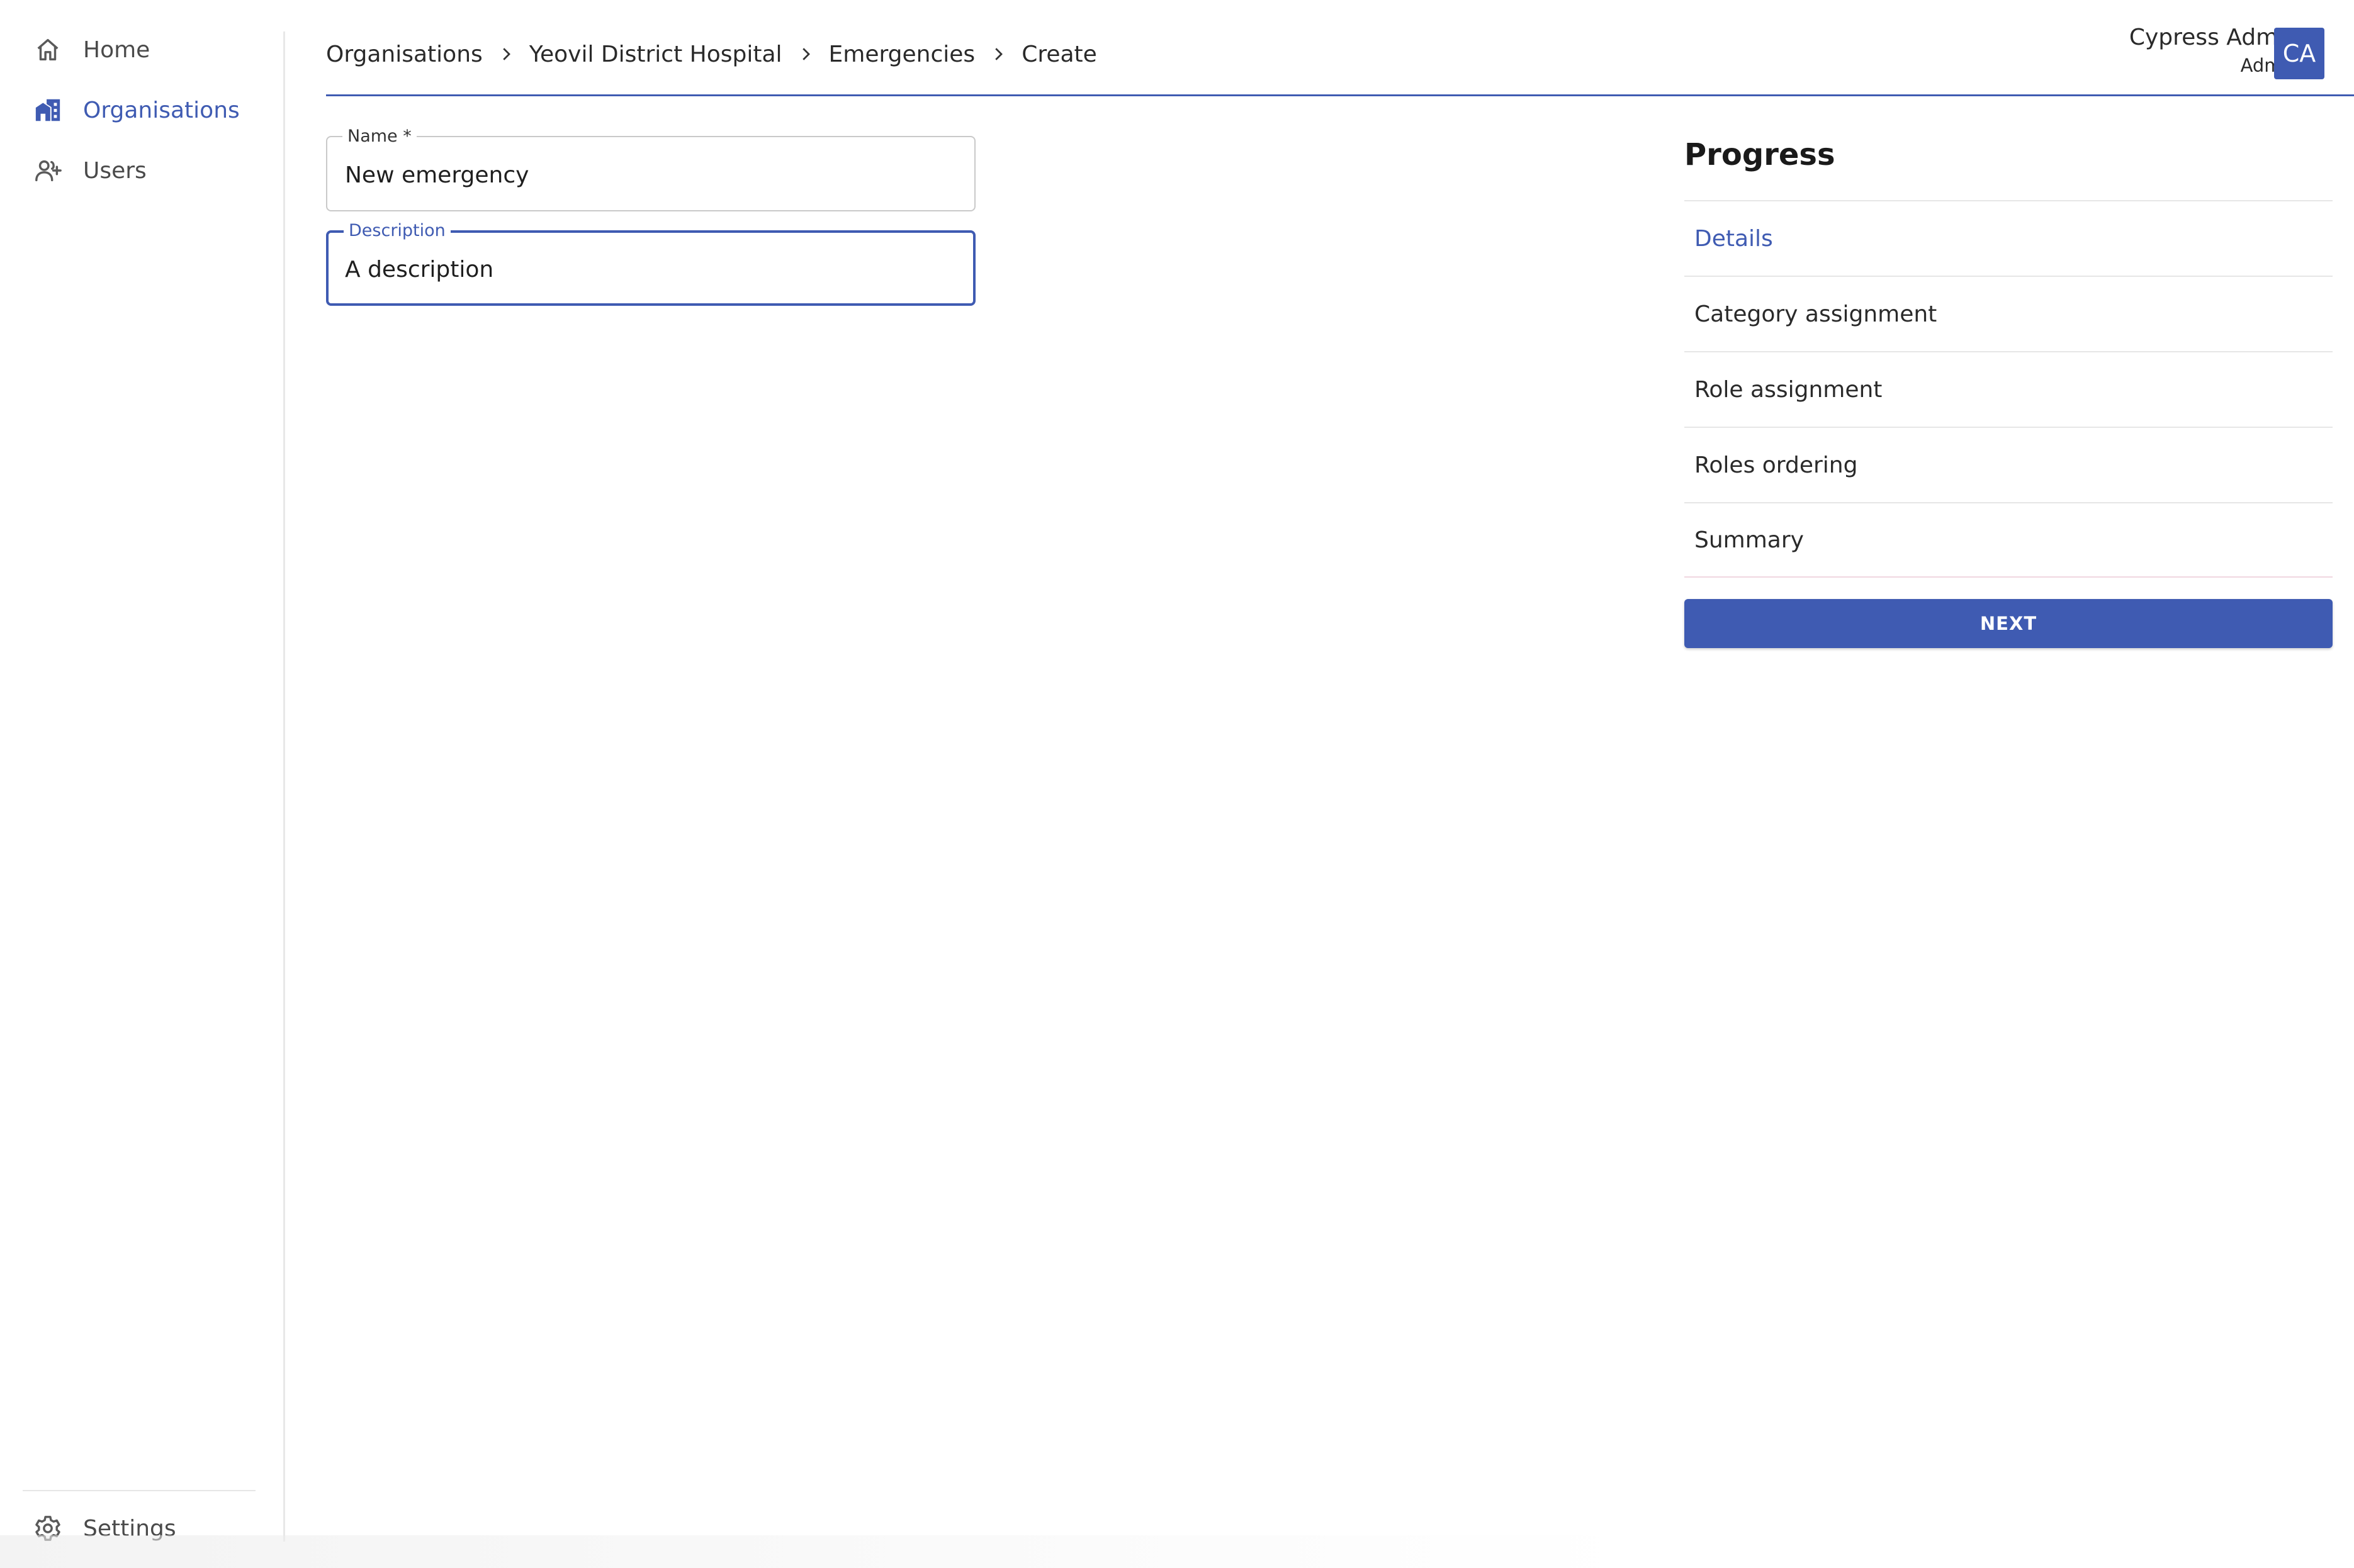  What do you see at coordinates (1340, 95) in the screenshot?
I see `header-divider` at bounding box center [1340, 95].